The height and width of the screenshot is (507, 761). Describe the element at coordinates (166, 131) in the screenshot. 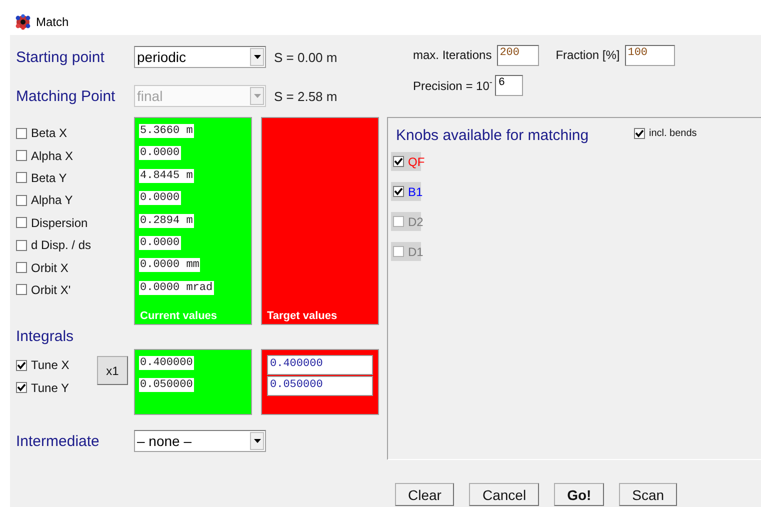

I see `value-text: 5.3660 m` at that location.